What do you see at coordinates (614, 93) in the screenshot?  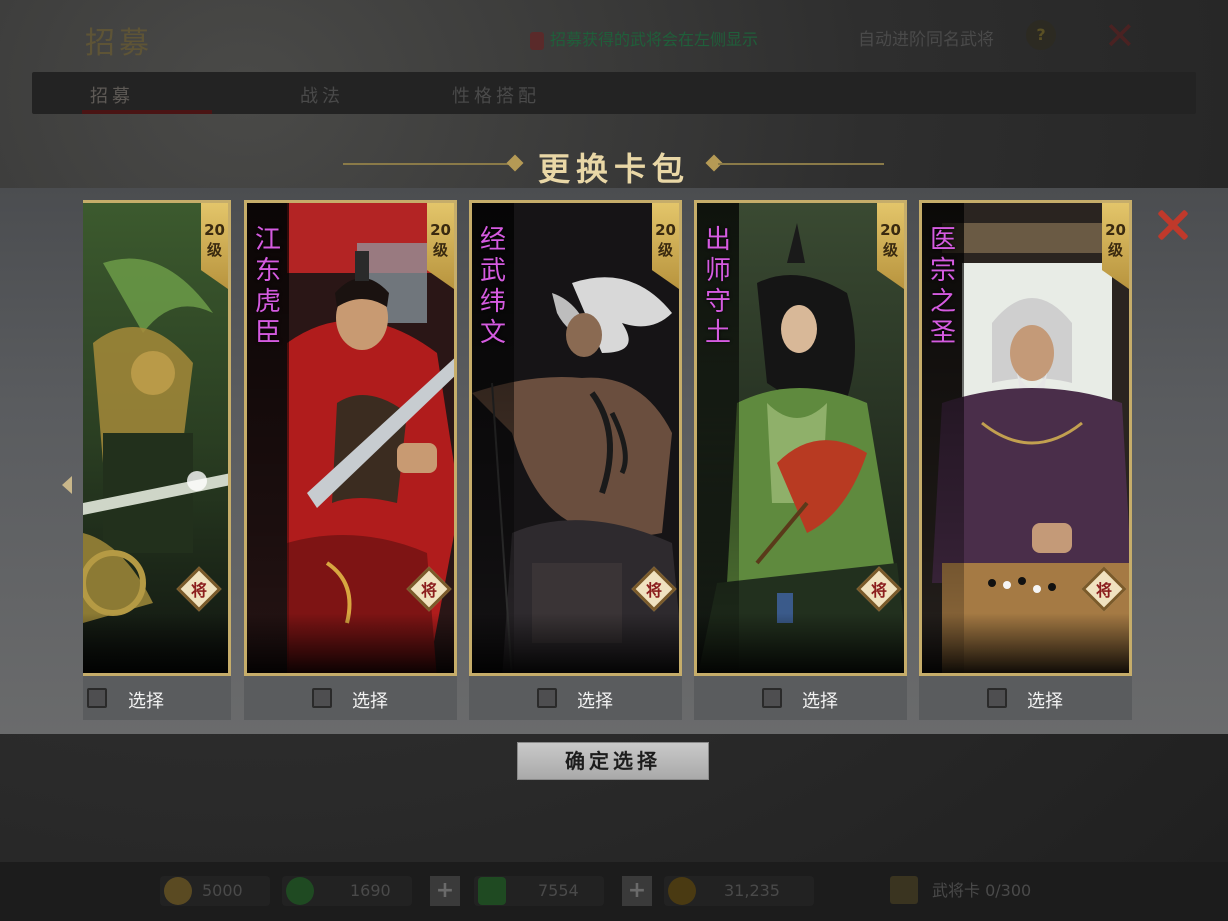 I see `background-tab-bar: 招募 战法 性格搭配` at bounding box center [614, 93].